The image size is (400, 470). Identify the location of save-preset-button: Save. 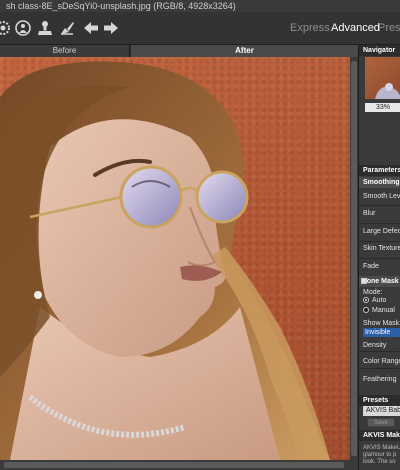
(381, 422).